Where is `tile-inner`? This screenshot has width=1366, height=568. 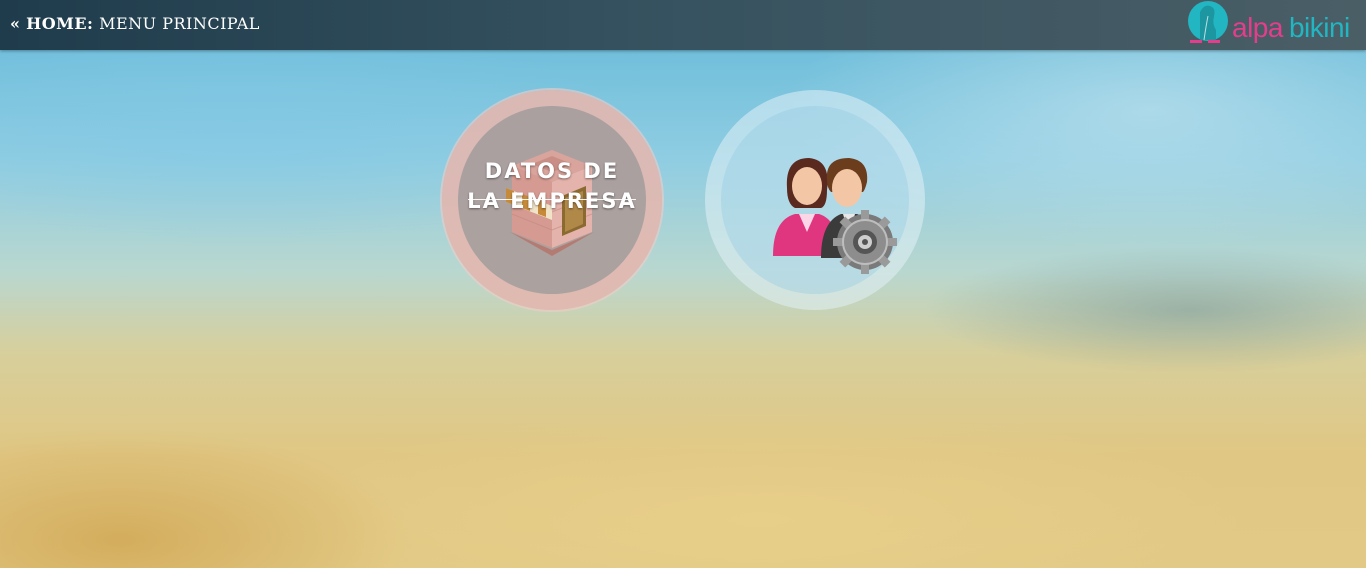
tile-inner is located at coordinates (815, 200).